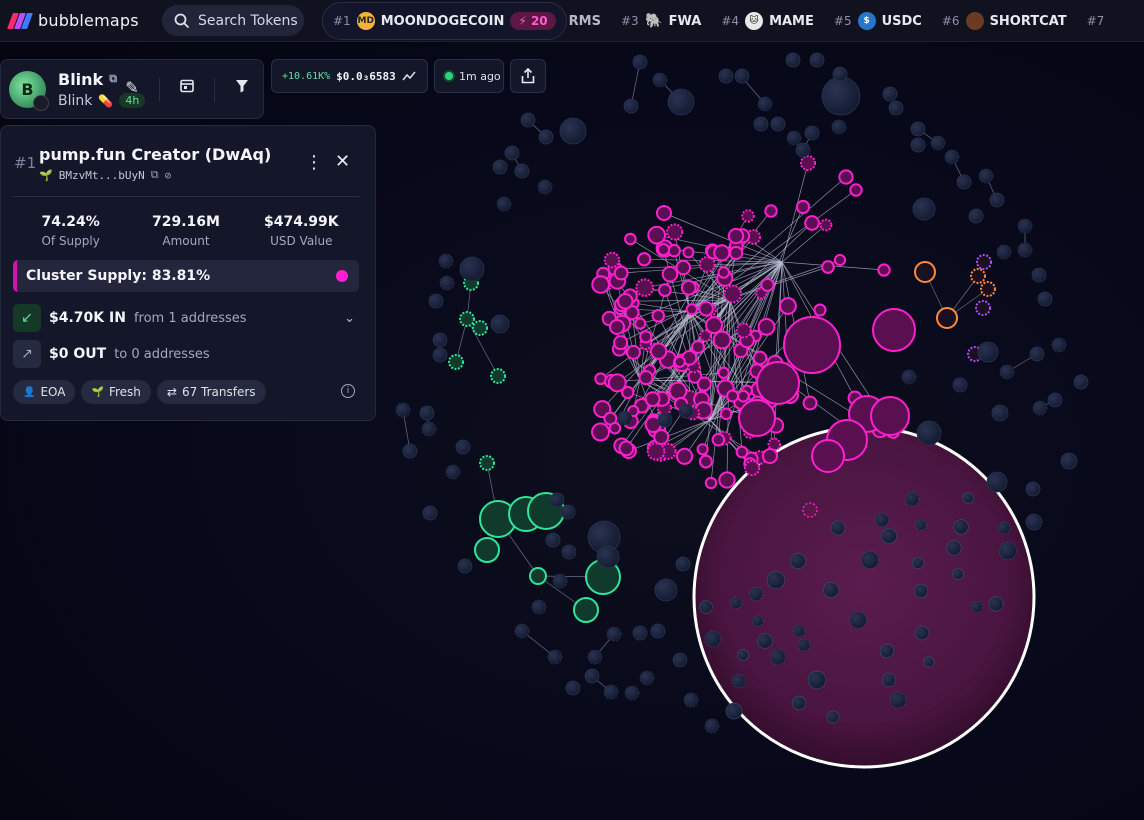 The width and height of the screenshot is (1144, 820). What do you see at coordinates (864, 597) in the screenshot?
I see `top-holder-bubble` at bounding box center [864, 597].